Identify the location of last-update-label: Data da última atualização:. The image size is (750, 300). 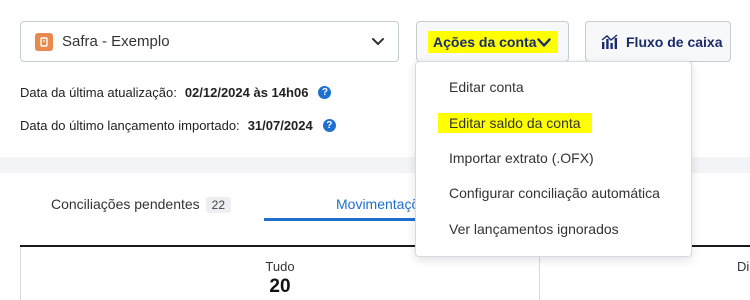
(98, 92).